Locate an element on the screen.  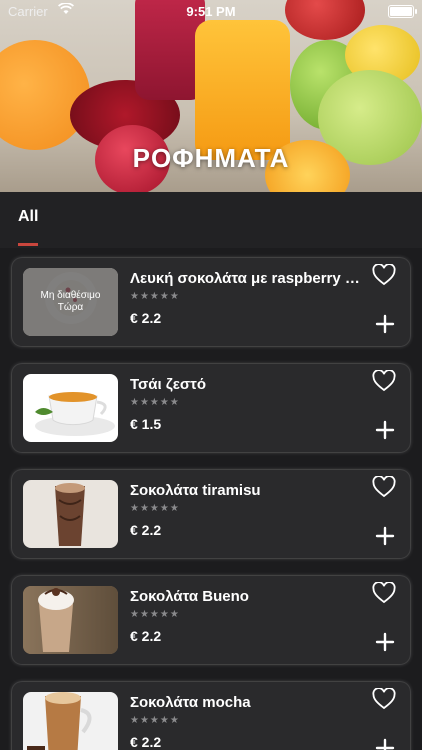
tab-selected-indicator is located at coordinates (28, 244).